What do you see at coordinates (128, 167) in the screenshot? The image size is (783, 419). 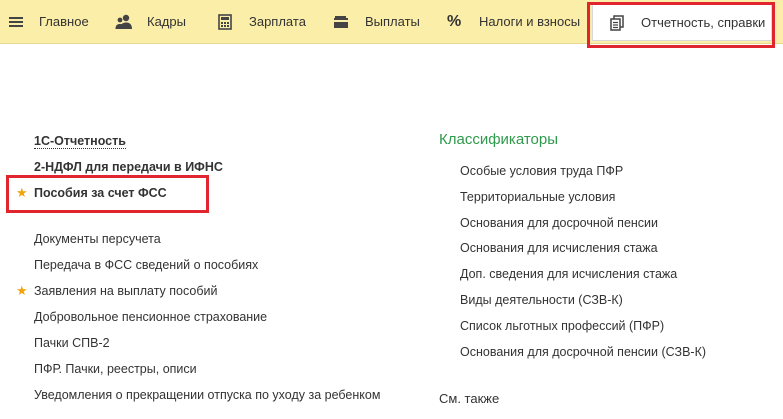 I see `link-2ndfl: 2-НДФЛ для передачи в ИФНС` at bounding box center [128, 167].